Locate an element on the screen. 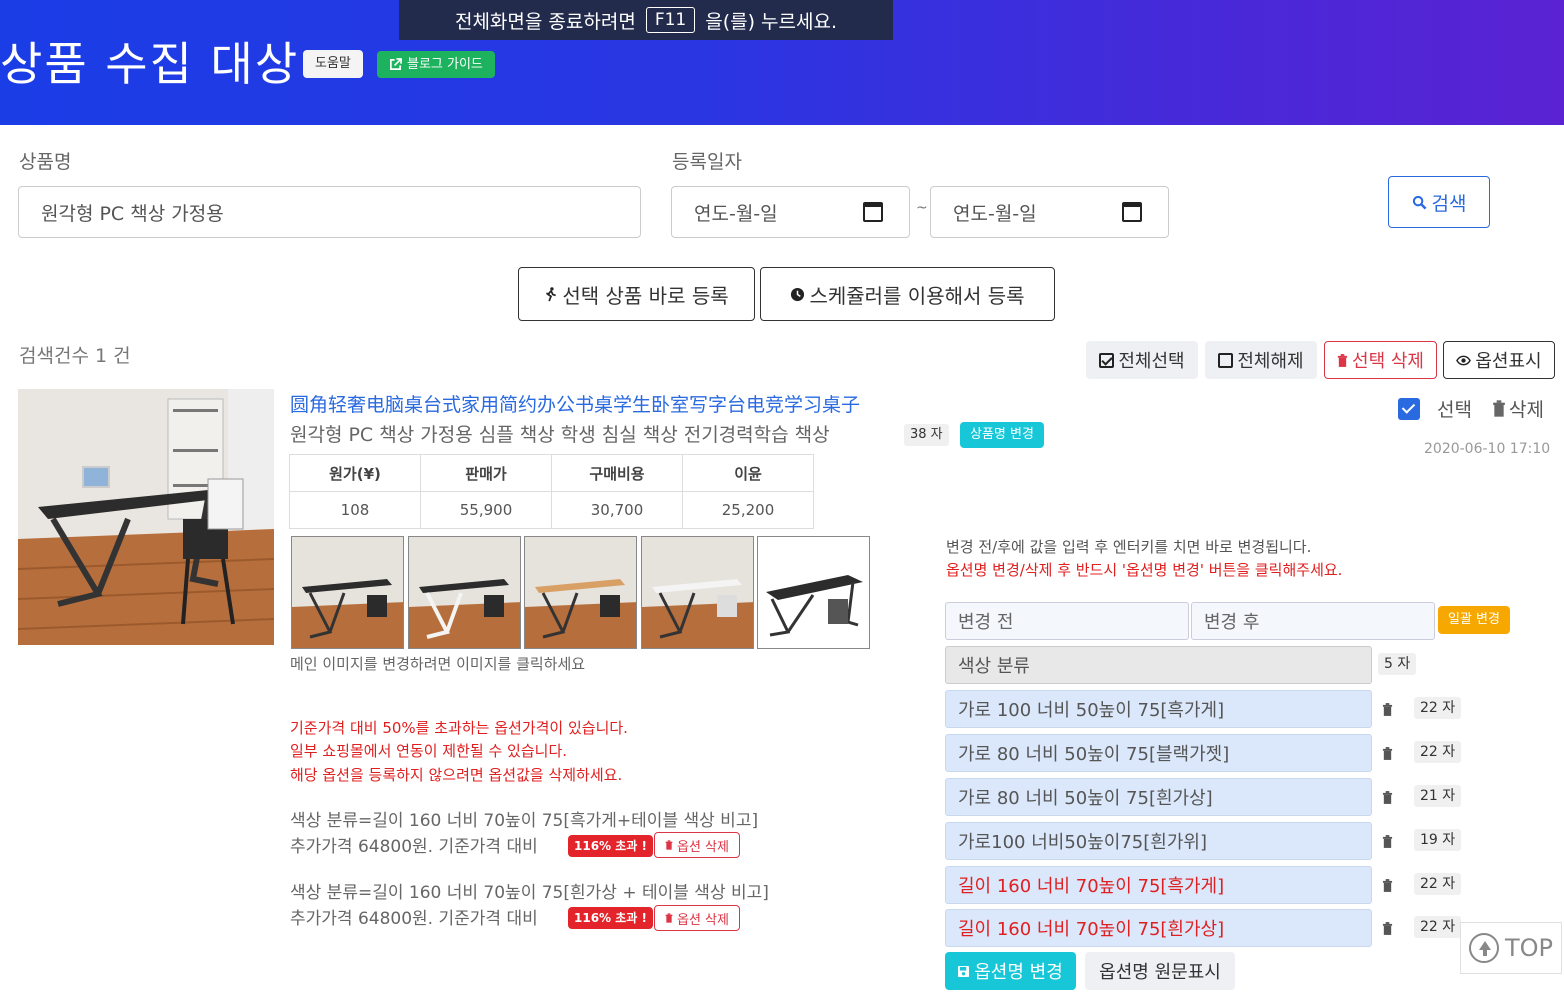  checked-box-icon is located at coordinates (1107, 360).